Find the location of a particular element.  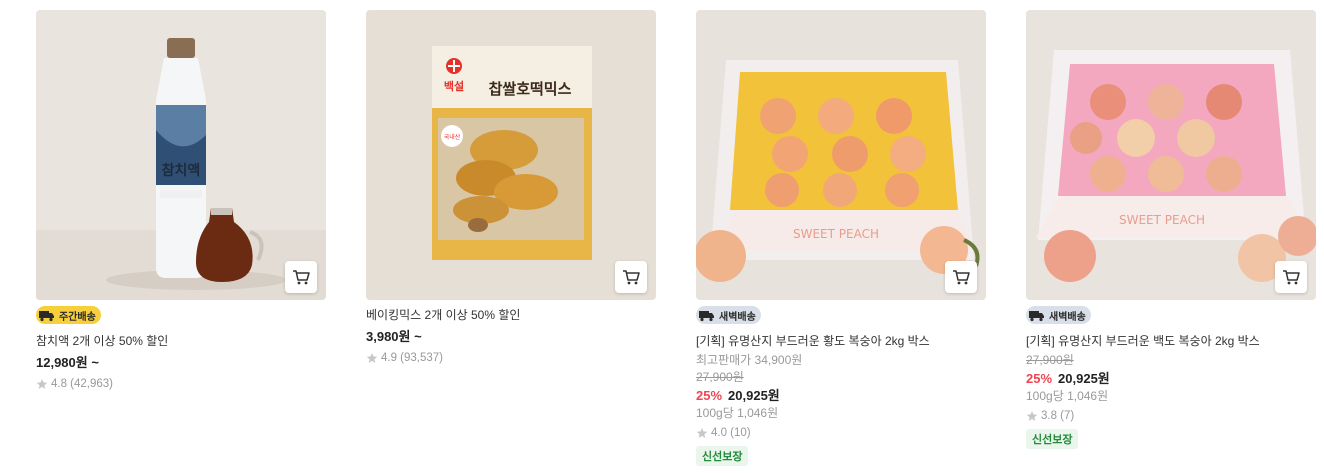

product-rating: 4.8 (42,963) is located at coordinates (181, 384).